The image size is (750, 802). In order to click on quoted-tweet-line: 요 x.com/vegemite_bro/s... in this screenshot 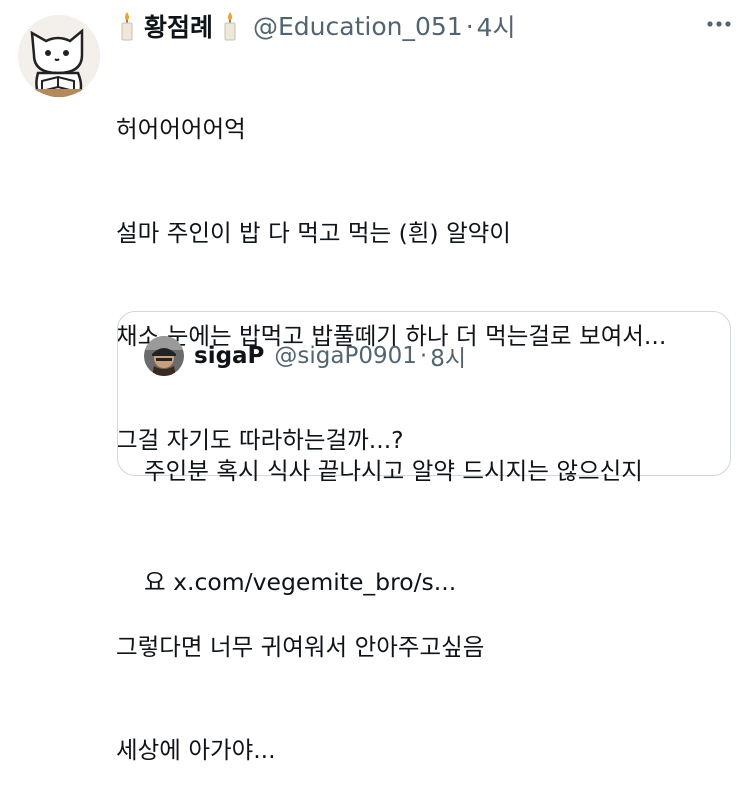, I will do `click(300, 582)`.